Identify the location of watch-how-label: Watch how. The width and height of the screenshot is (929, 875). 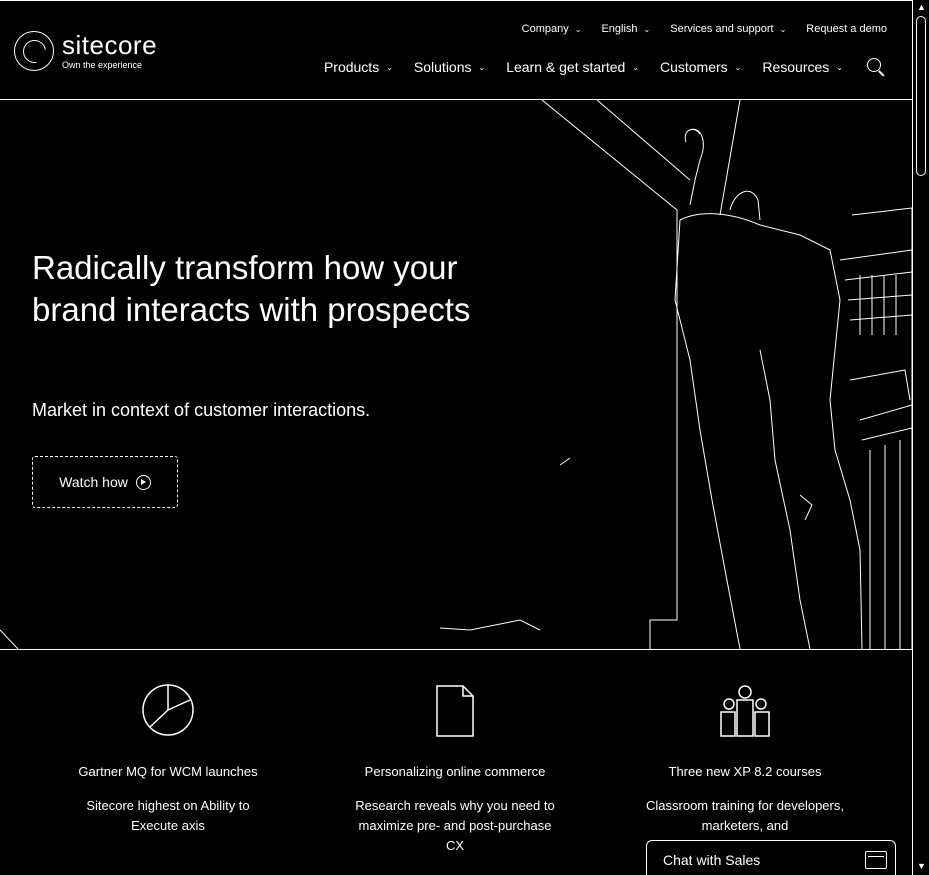
(93, 482).